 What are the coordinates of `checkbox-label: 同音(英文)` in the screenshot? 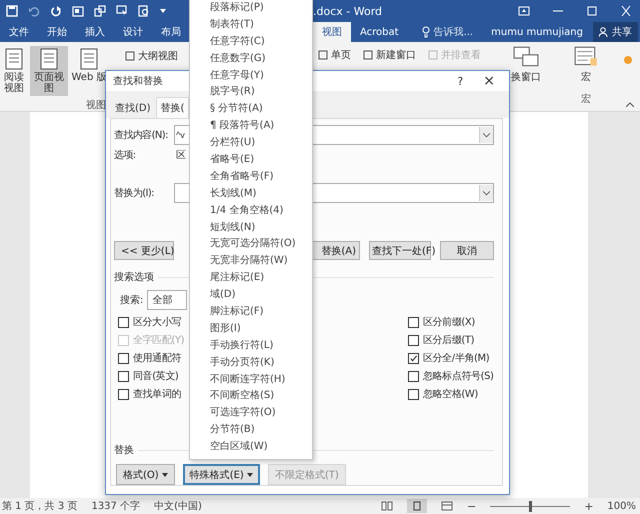 It's located at (155, 376).